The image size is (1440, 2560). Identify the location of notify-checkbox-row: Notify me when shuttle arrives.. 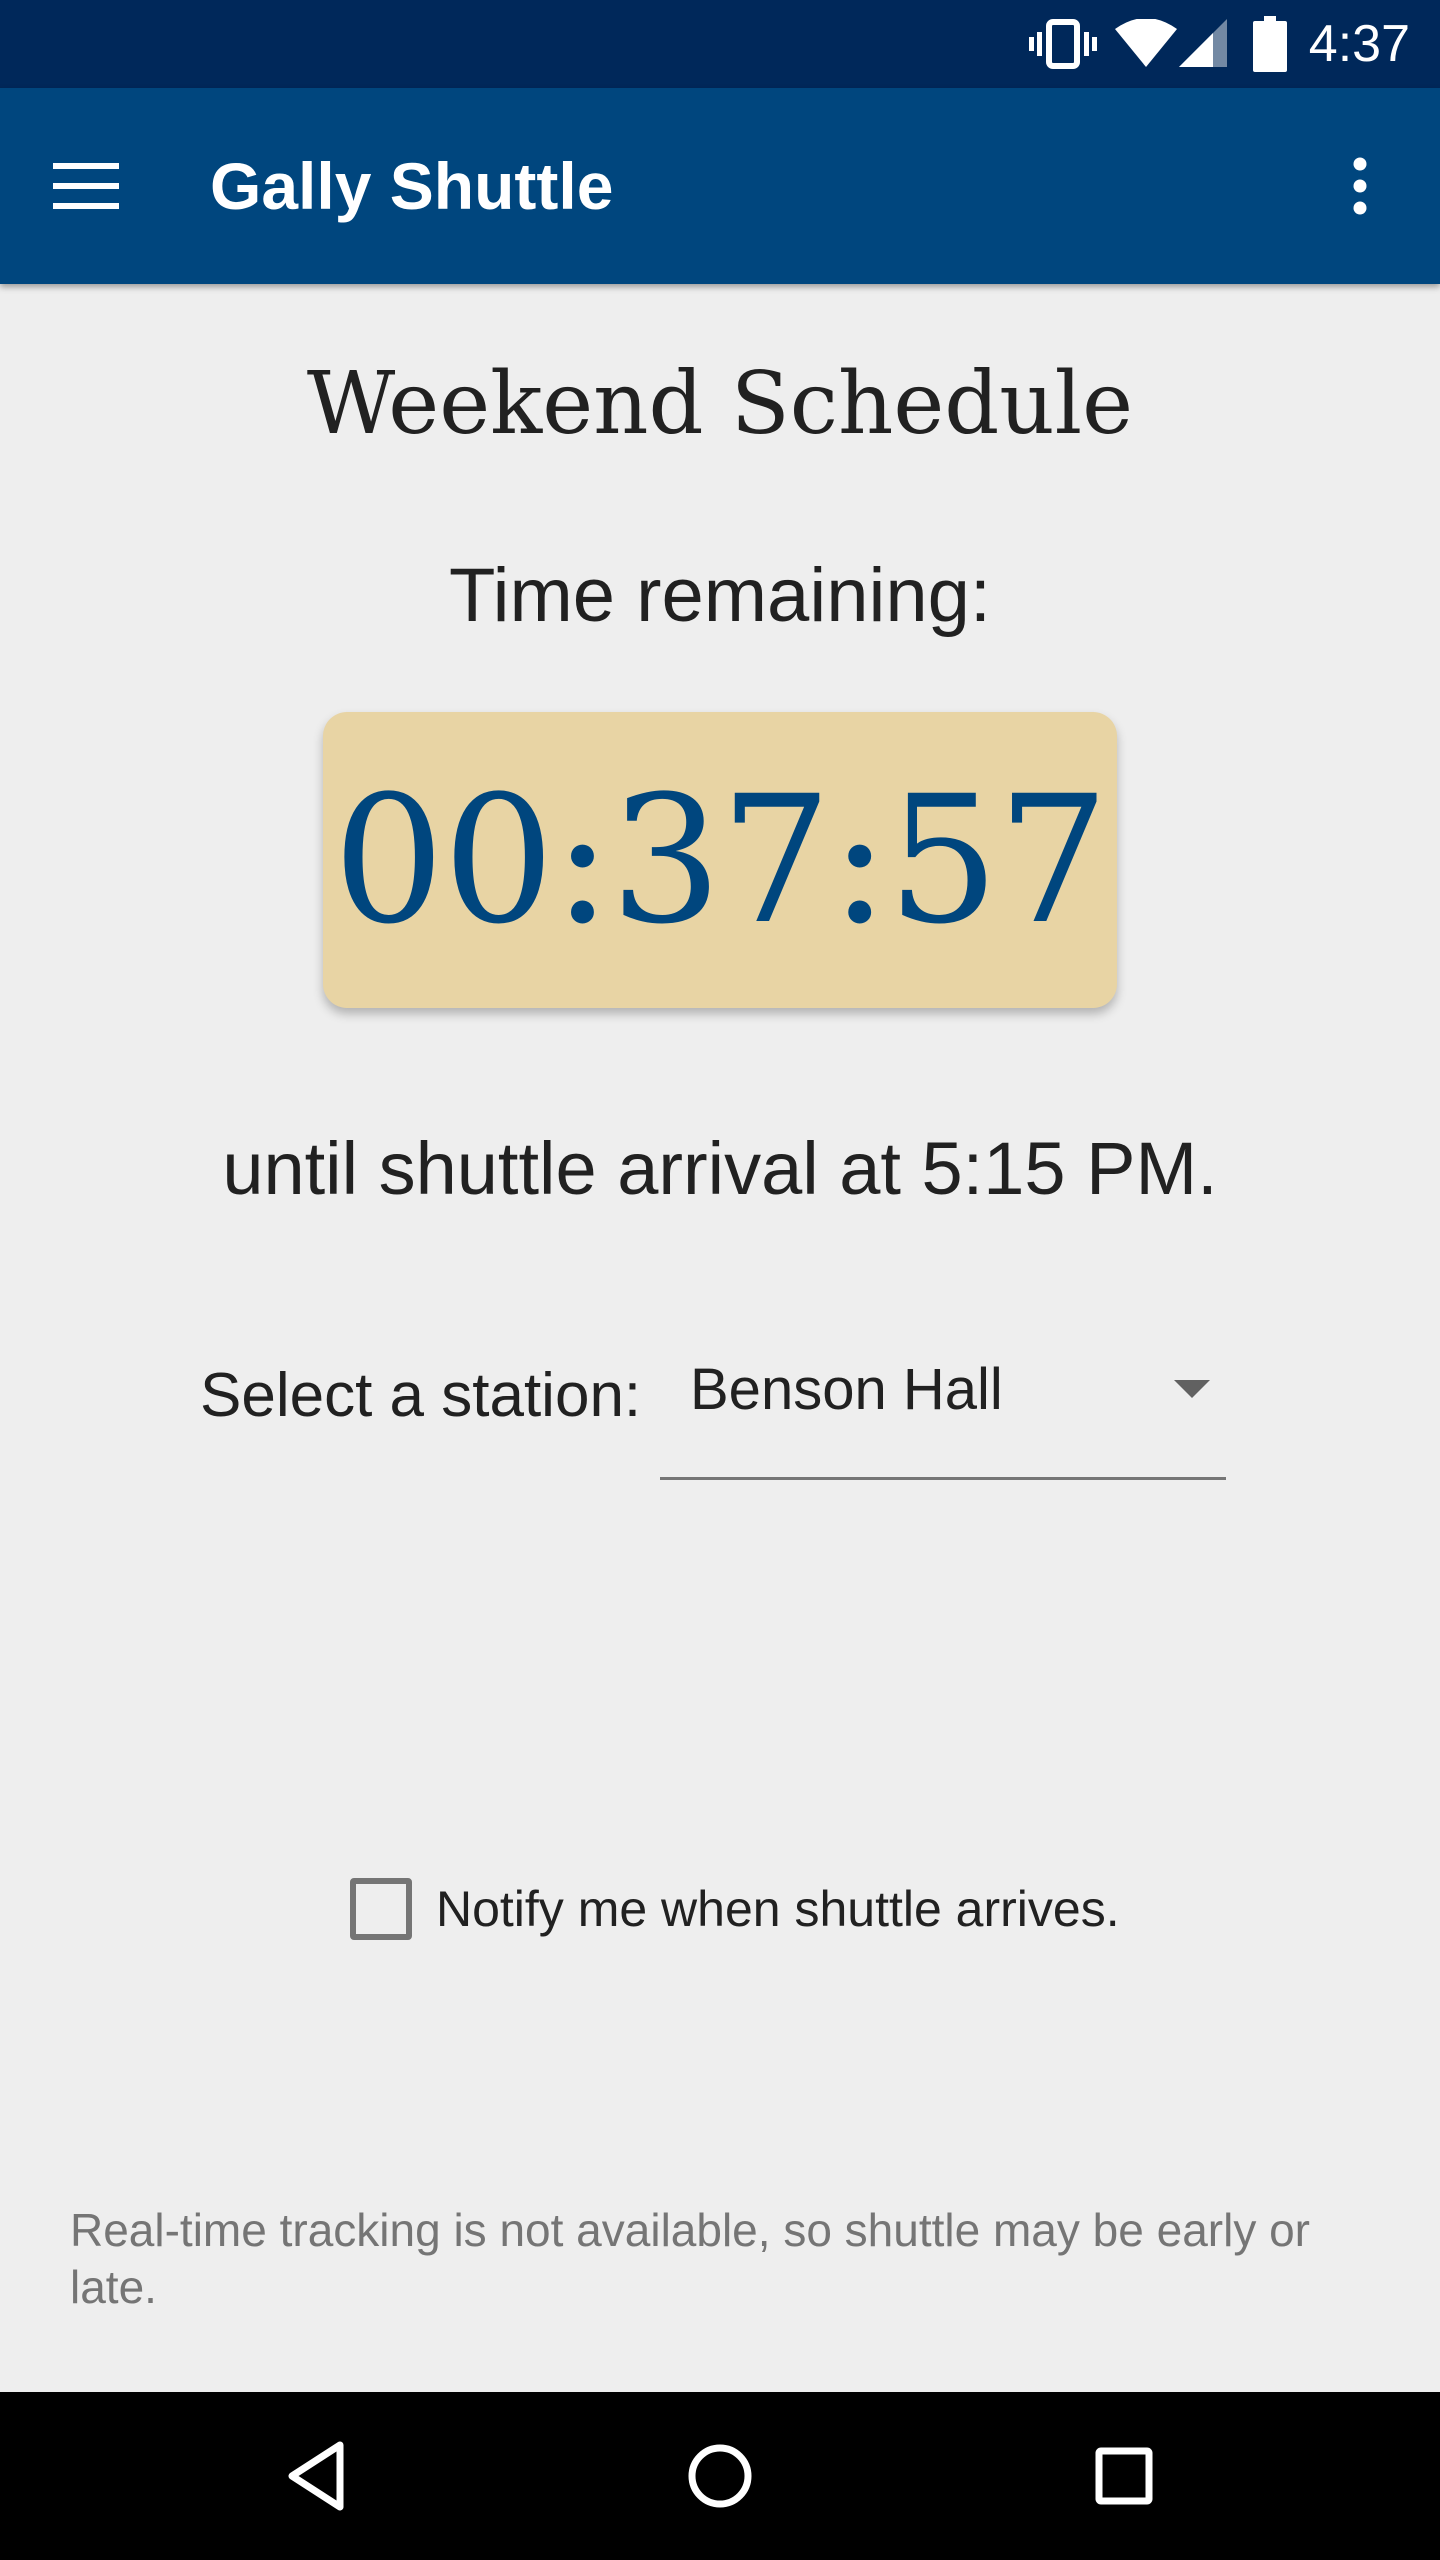
(735, 1909).